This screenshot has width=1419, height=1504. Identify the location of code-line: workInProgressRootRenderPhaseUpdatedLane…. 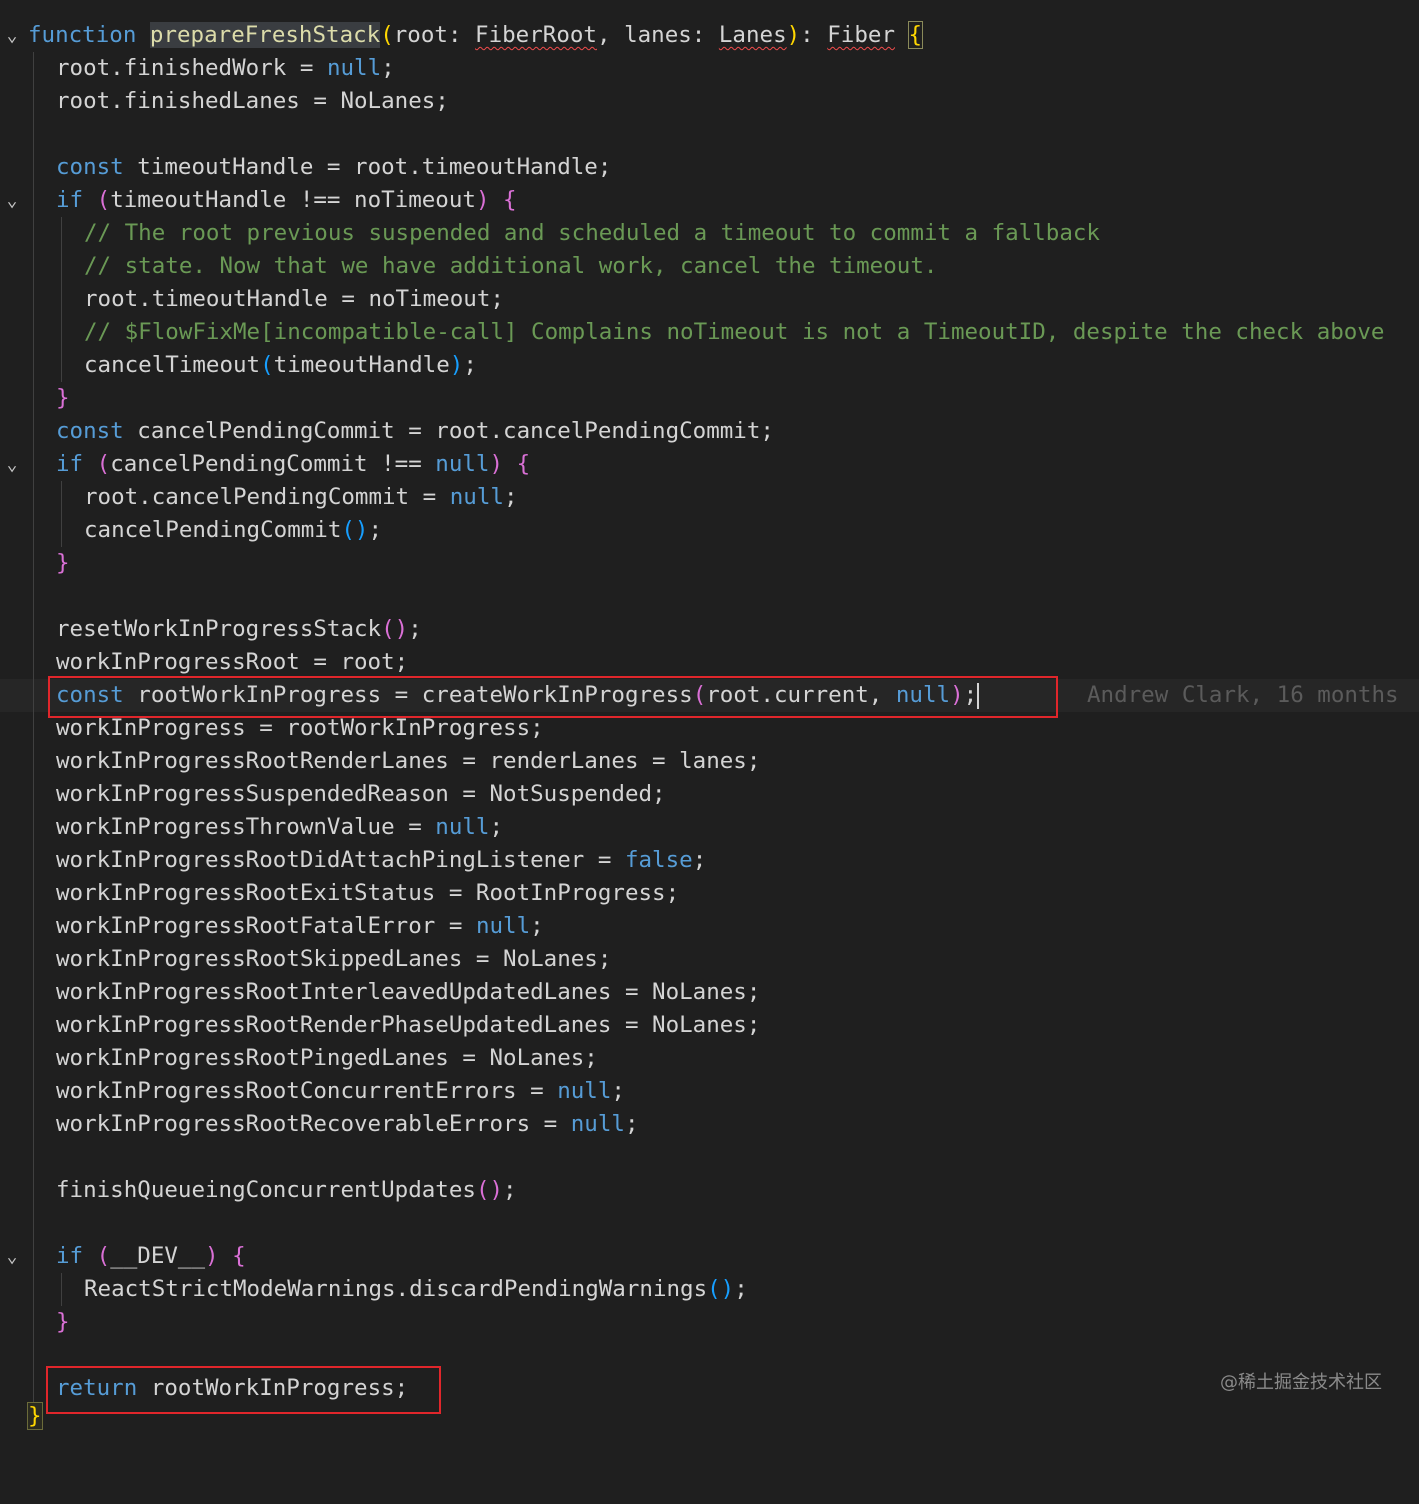
(709, 1025).